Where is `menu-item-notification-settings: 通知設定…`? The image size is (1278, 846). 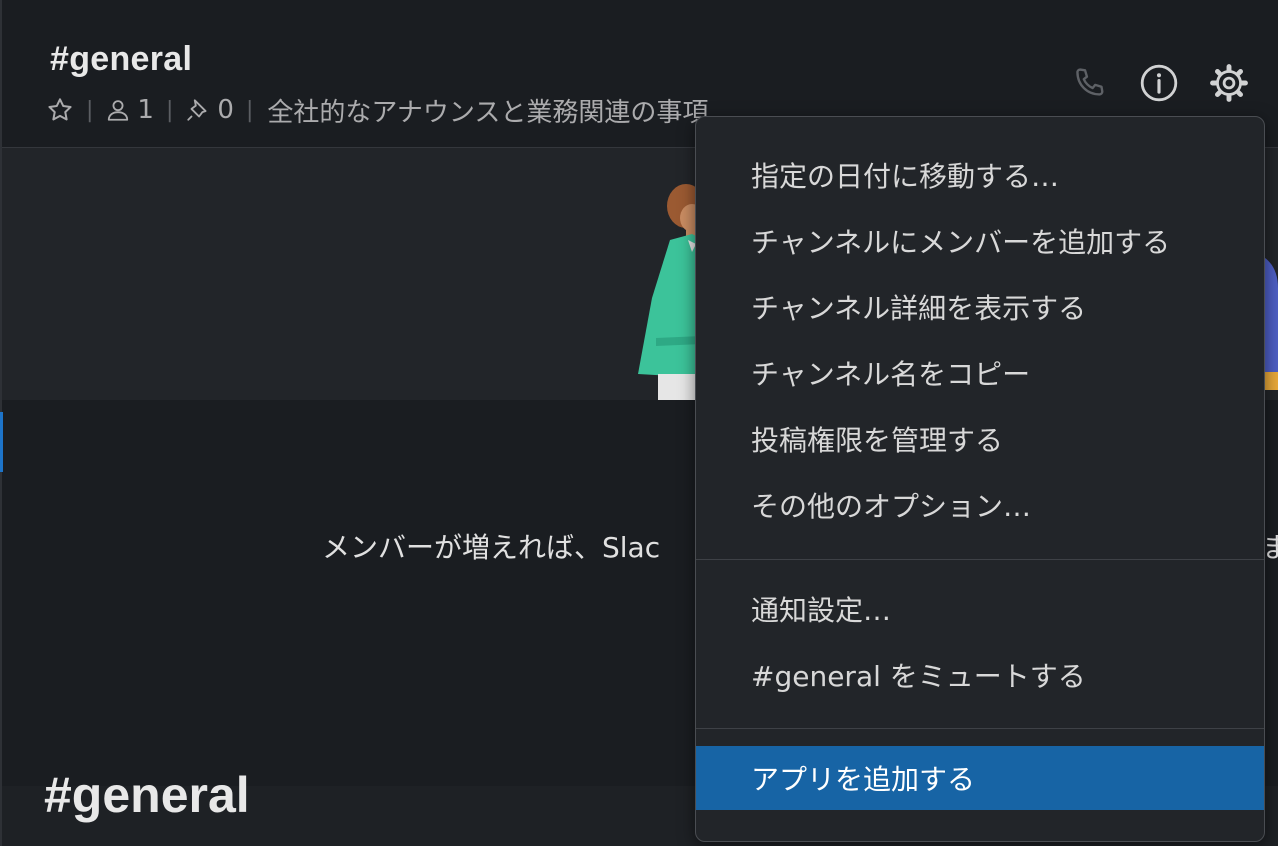 menu-item-notification-settings: 通知設定… is located at coordinates (980, 609).